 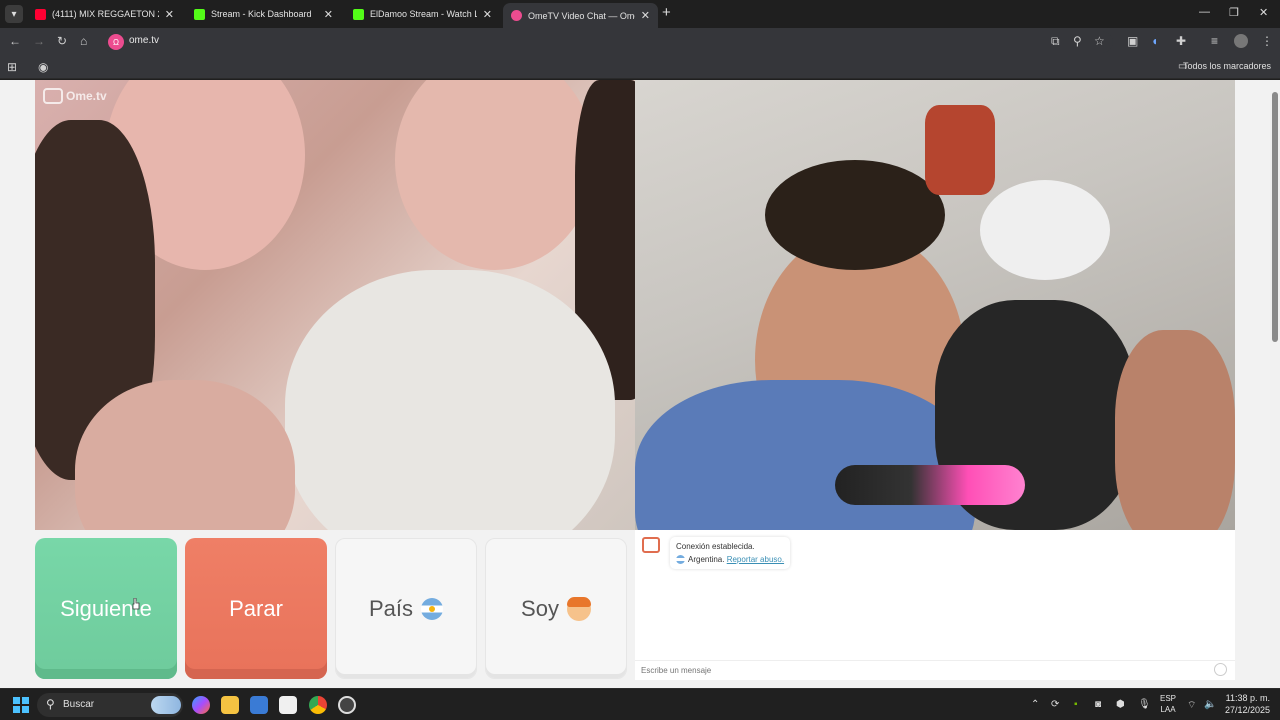 I want to click on back-icon: ←, so click(x=15, y=41).